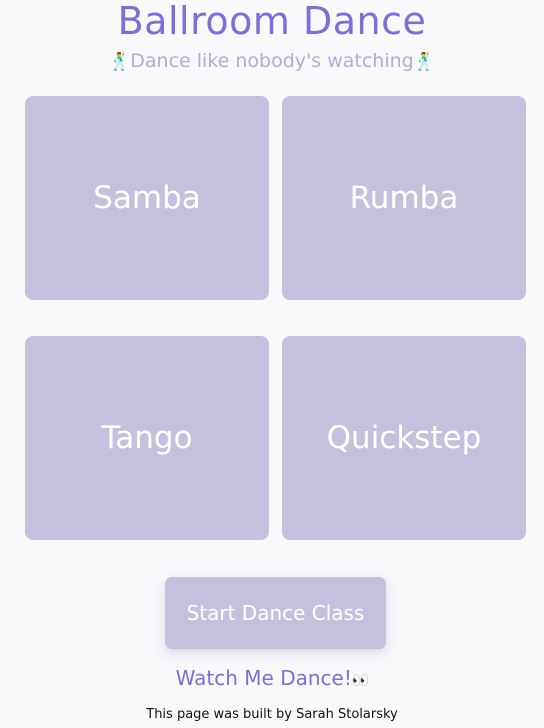  I want to click on start-dance-class-button: Start Dance Class, so click(275, 613).